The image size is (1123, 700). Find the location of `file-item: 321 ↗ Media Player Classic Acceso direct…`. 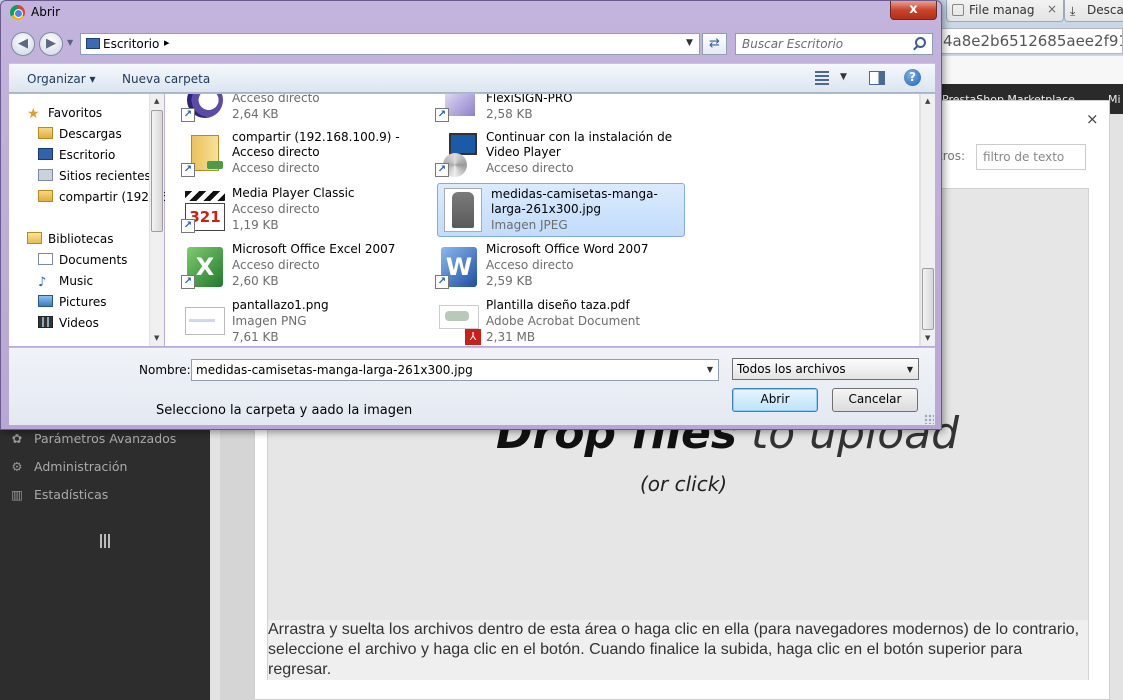

file-item: 321 ↗ Media Player Classic Acceso direct… is located at coordinates (303, 210).